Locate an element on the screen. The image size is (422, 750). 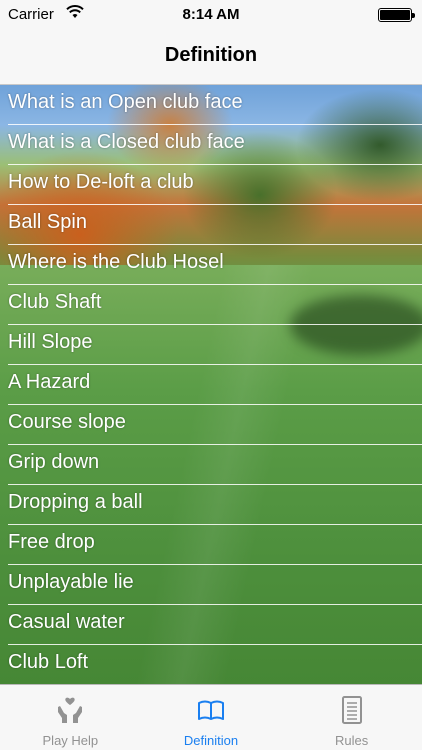
page-title: Definition is located at coordinates (211, 55).